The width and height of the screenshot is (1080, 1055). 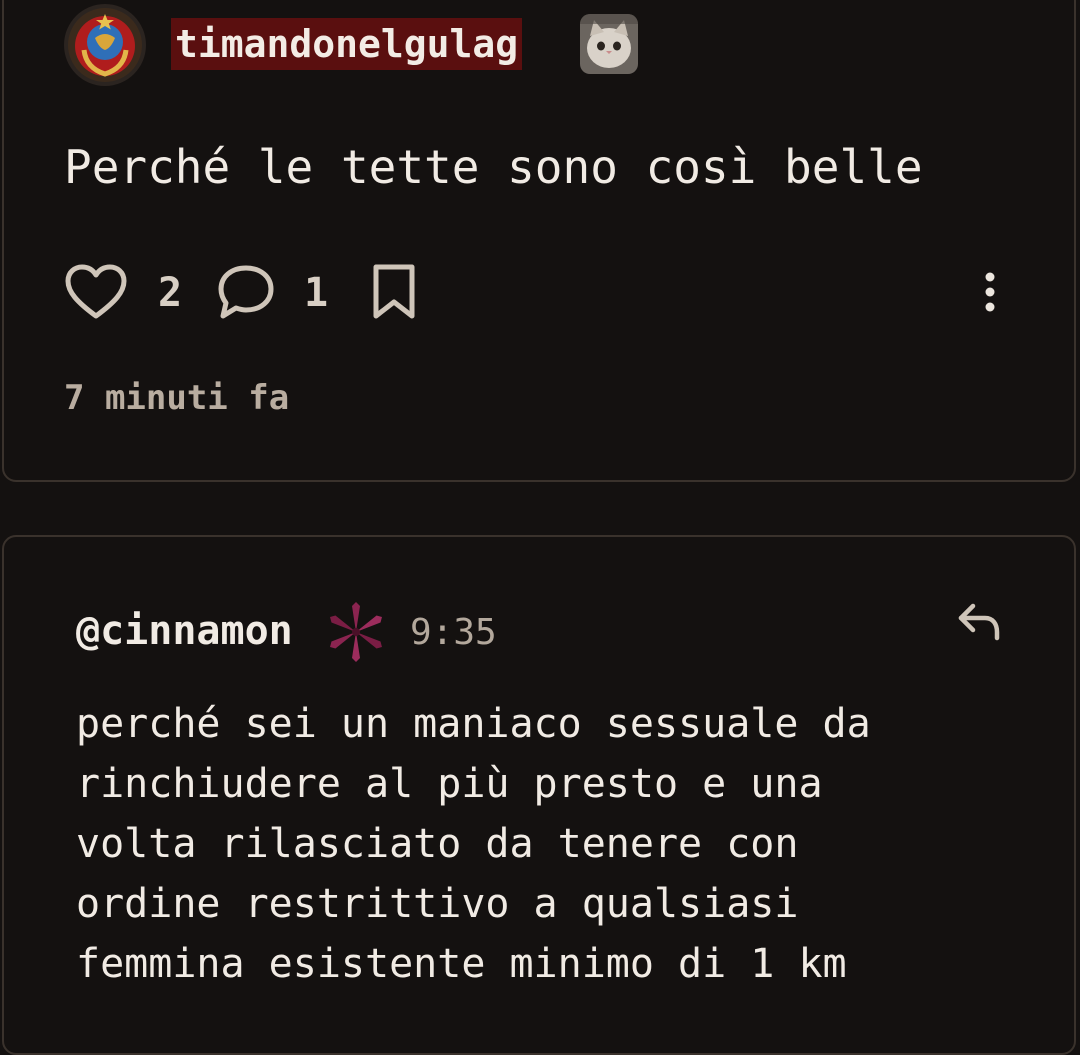 What do you see at coordinates (453, 632) in the screenshot?
I see `comment-time: 9:35` at bounding box center [453, 632].